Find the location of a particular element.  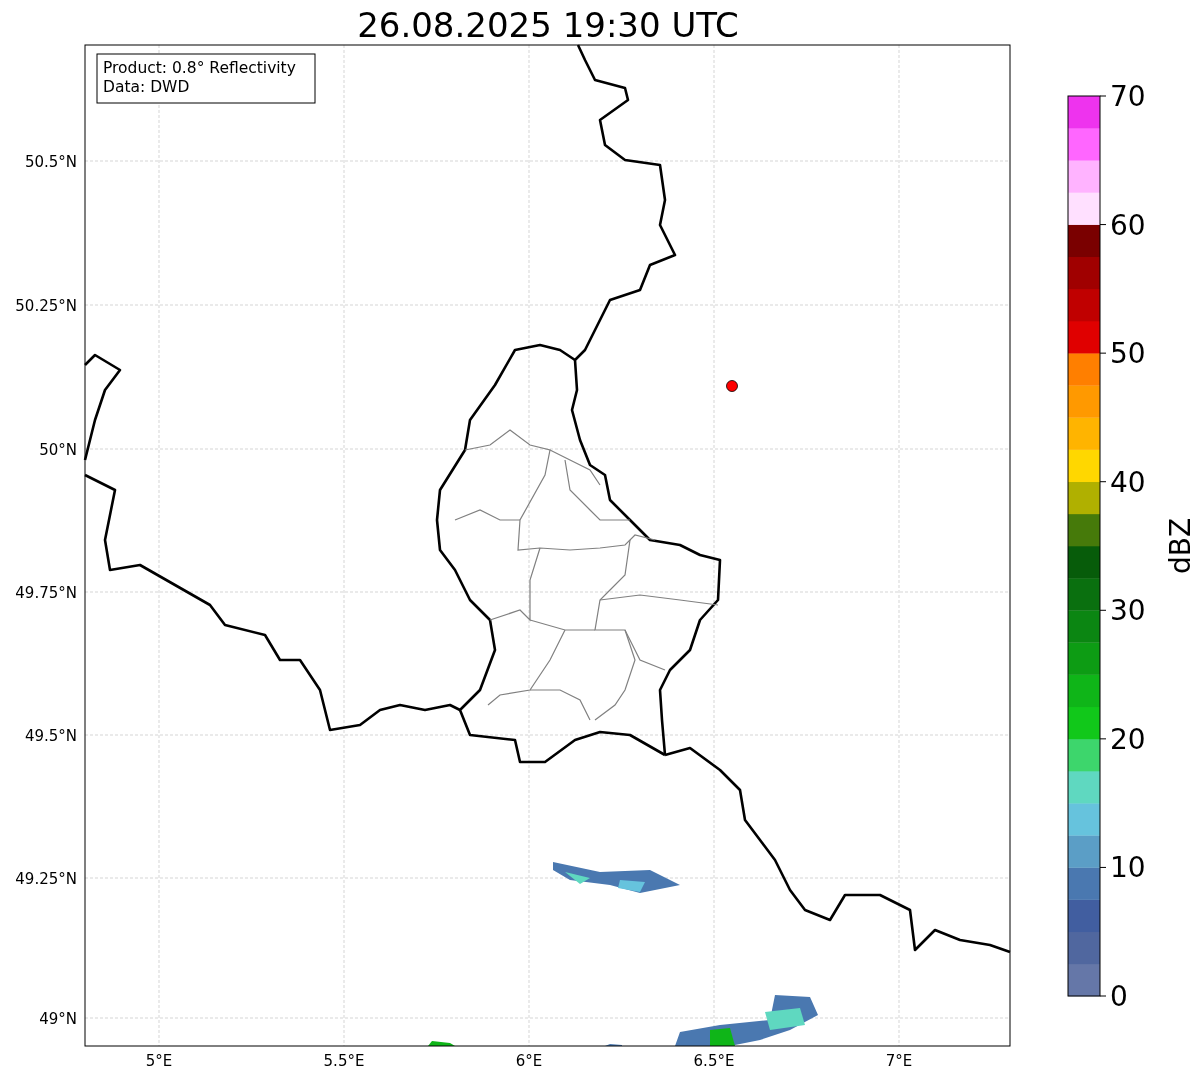

colorbar-tick-label: 30 is located at coordinates (1128, 611).